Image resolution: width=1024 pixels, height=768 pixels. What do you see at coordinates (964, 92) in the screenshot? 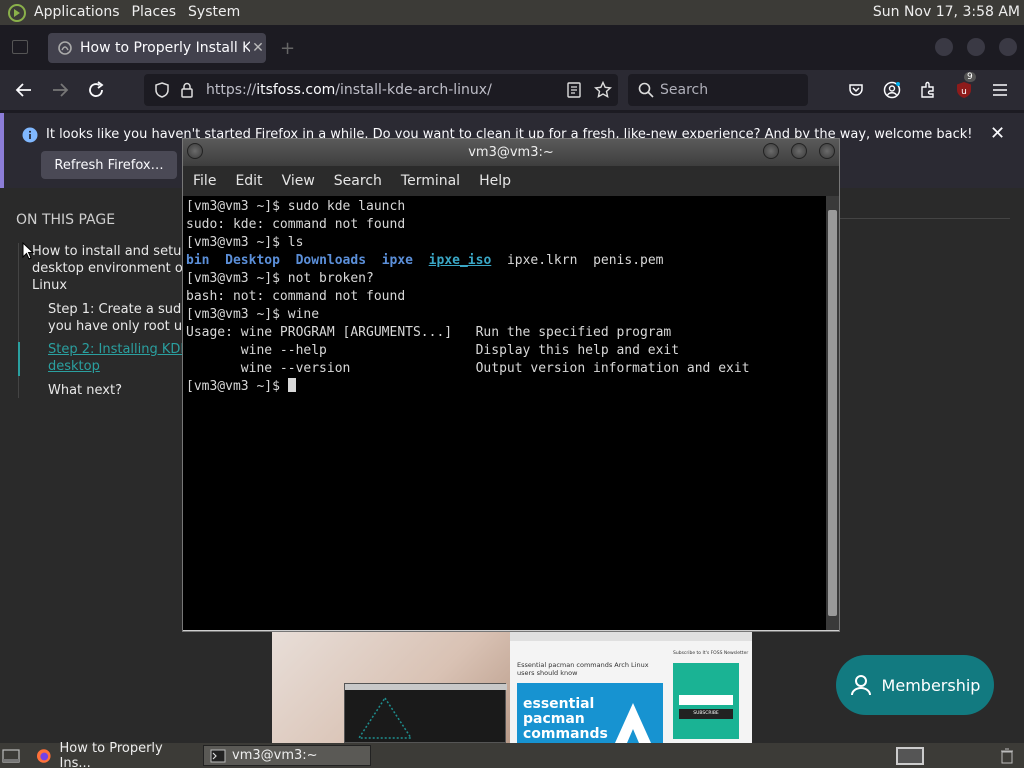
I see `svg-text: u` at bounding box center [964, 92].